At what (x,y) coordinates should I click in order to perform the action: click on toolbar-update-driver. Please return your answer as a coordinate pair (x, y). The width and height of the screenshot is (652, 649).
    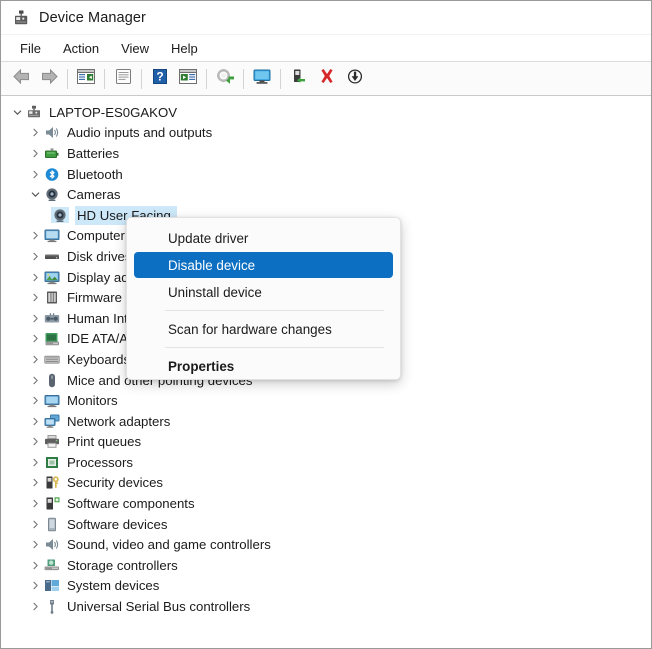
    Looking at the image, I should click on (225, 79).